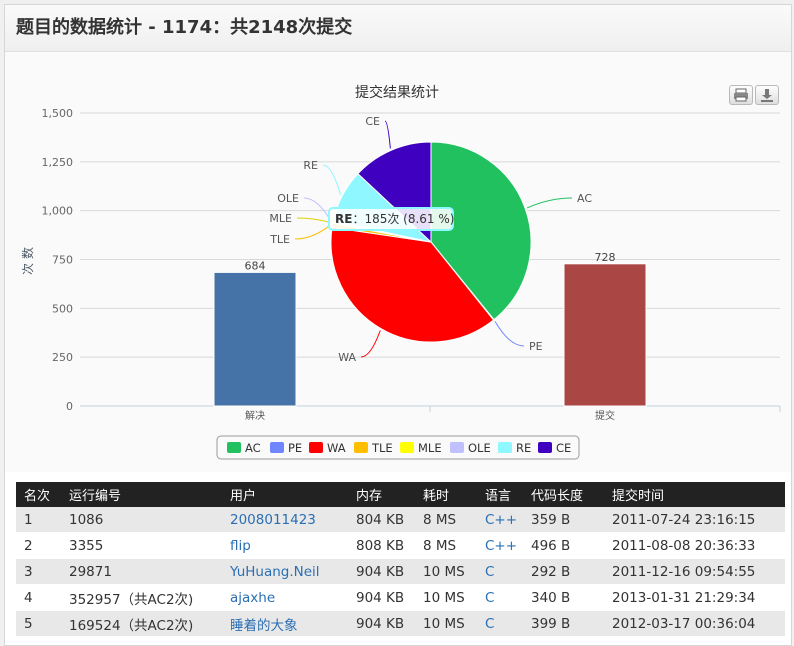  What do you see at coordinates (563, 545) in the screenshot?
I see `code-length-cell: 496 B` at bounding box center [563, 545].